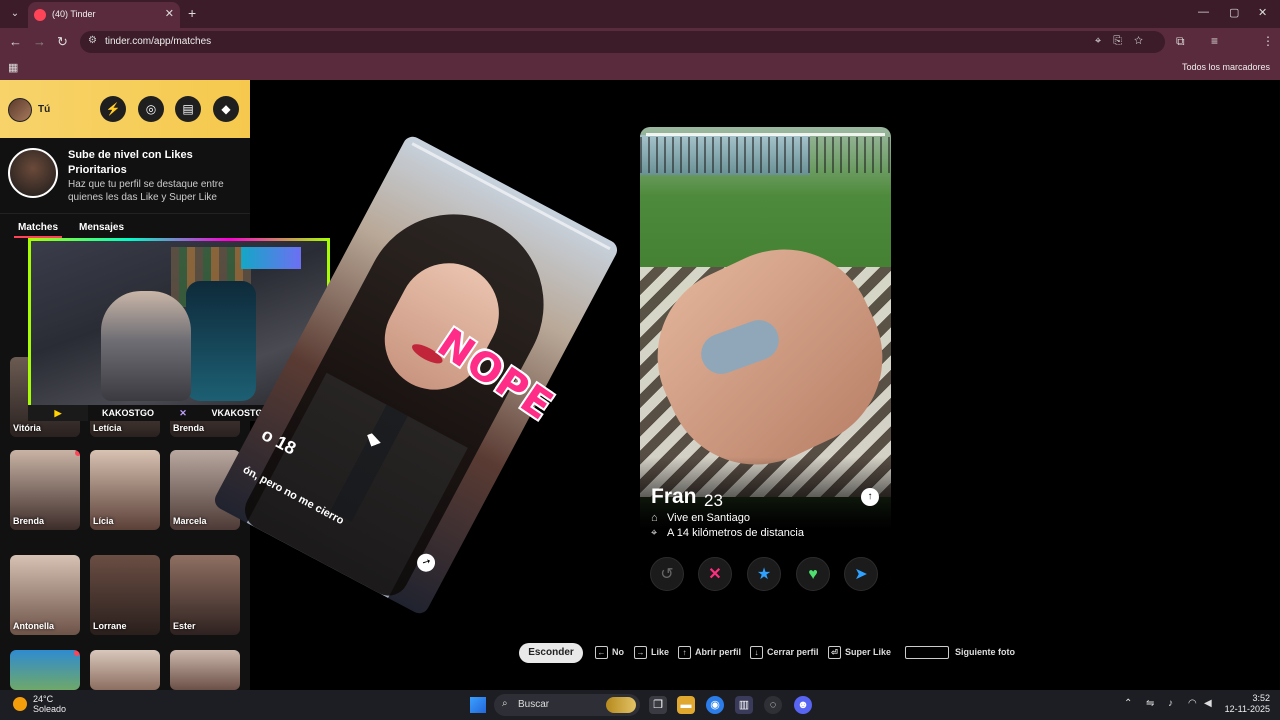 This screenshot has width=1280, height=720. I want to click on app-icon: ▥, so click(744, 705).